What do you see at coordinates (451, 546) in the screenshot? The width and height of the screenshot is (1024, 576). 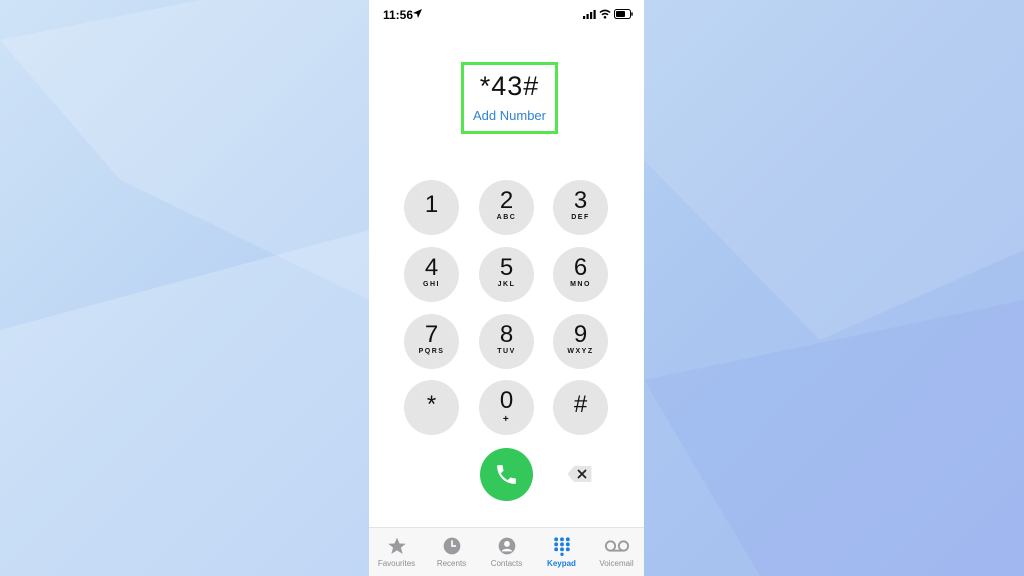 I see `clock-icon` at bounding box center [451, 546].